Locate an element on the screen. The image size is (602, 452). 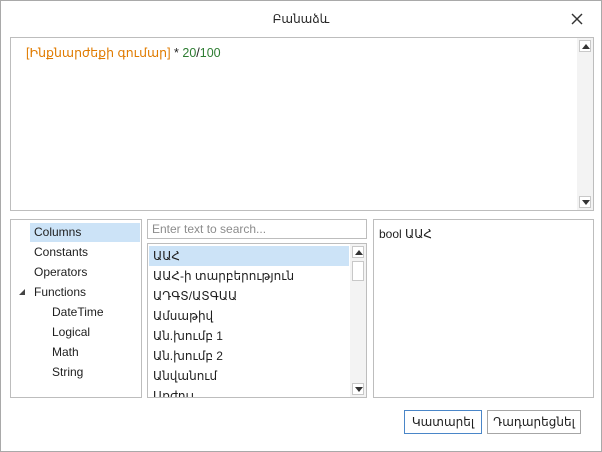
list-item: Ամսաթիվ is located at coordinates (249, 316).